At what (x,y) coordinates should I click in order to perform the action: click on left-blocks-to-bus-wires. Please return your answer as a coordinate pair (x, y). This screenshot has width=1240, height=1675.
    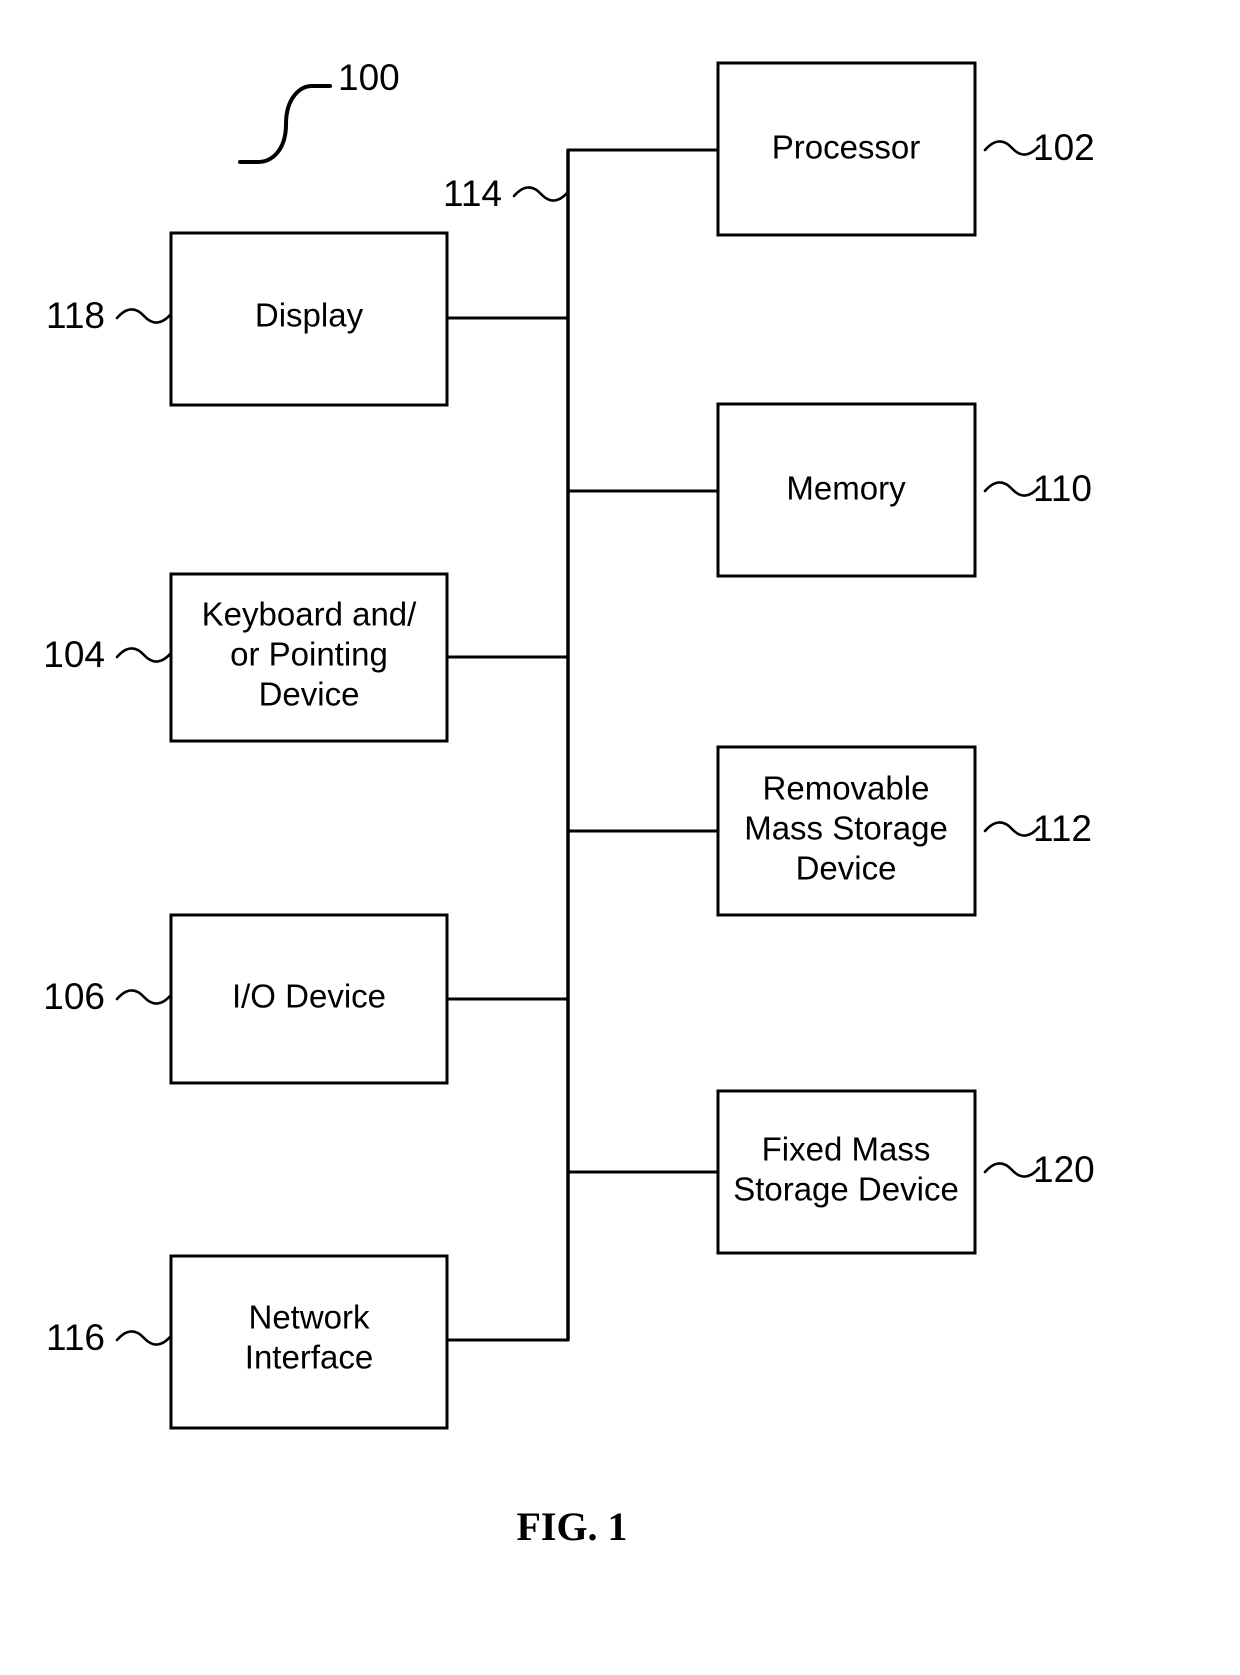
    Looking at the image, I should click on (507, 829).